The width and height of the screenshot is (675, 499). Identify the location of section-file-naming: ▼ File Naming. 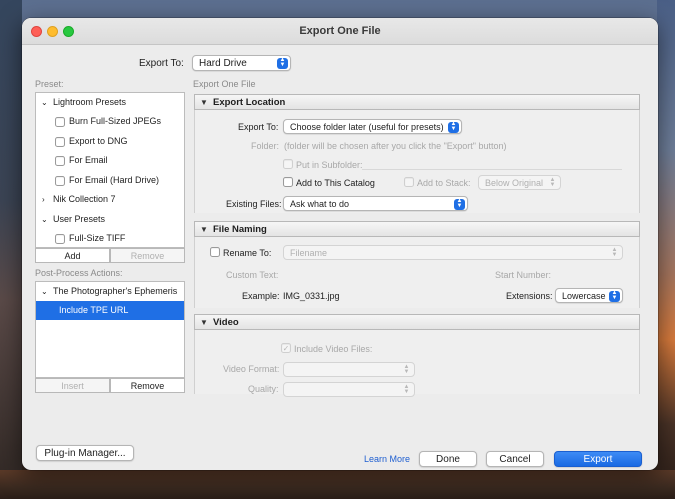
(417, 229).